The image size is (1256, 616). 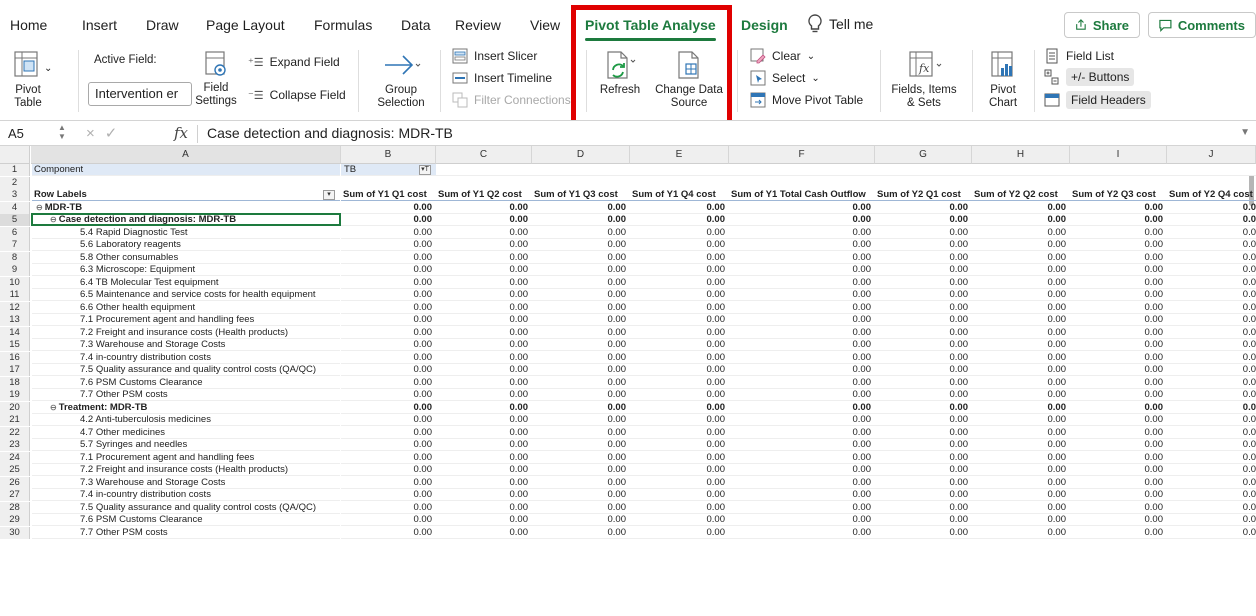 What do you see at coordinates (186, 445) in the screenshot?
I see `row-label: 5.7 Syringes and needles` at bounding box center [186, 445].